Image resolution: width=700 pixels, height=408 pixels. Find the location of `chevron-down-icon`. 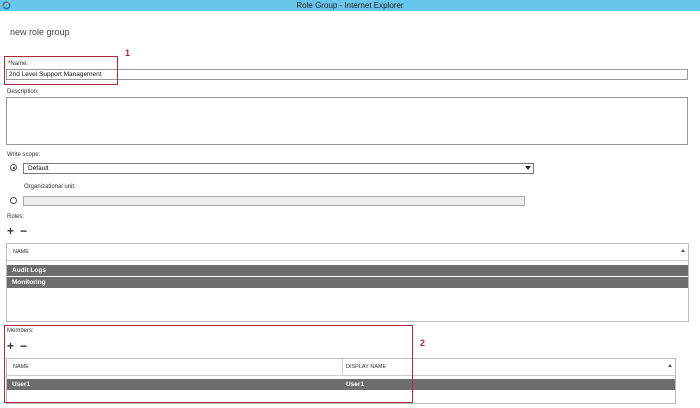

chevron-down-icon is located at coordinates (528, 168).